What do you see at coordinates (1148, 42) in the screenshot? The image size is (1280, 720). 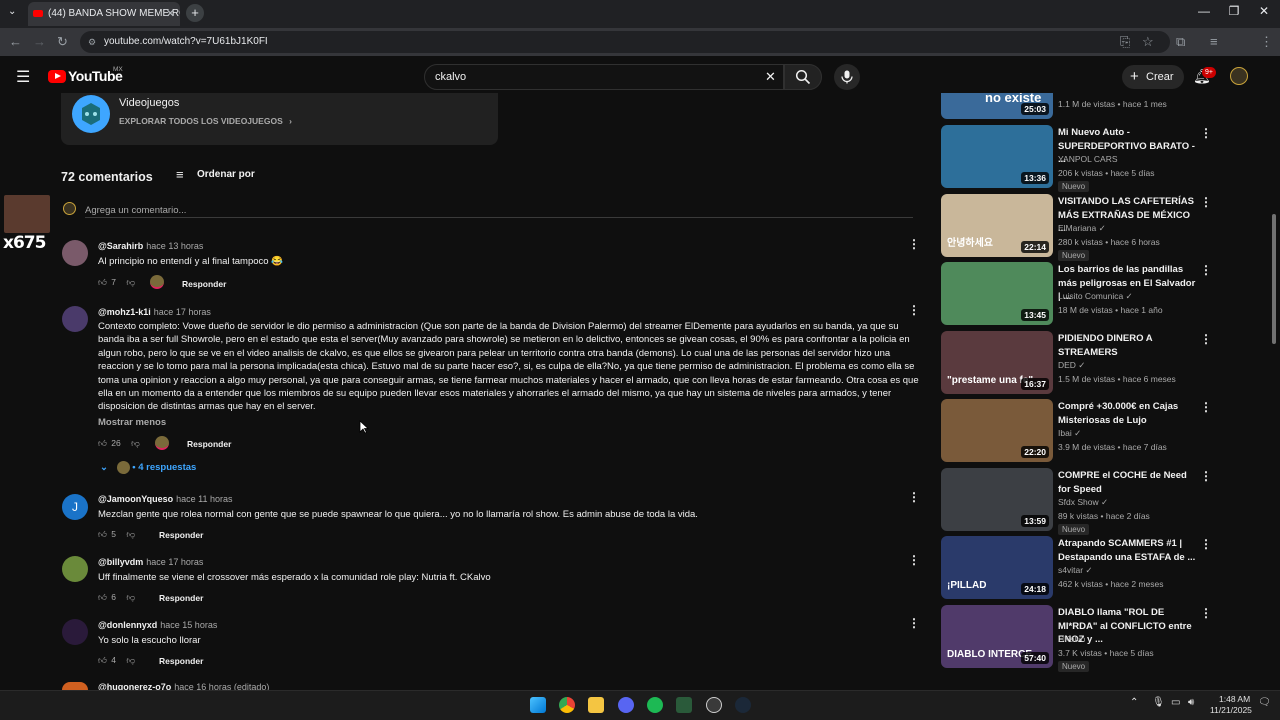 I see `bookmark-star-icon: ☆` at bounding box center [1148, 42].